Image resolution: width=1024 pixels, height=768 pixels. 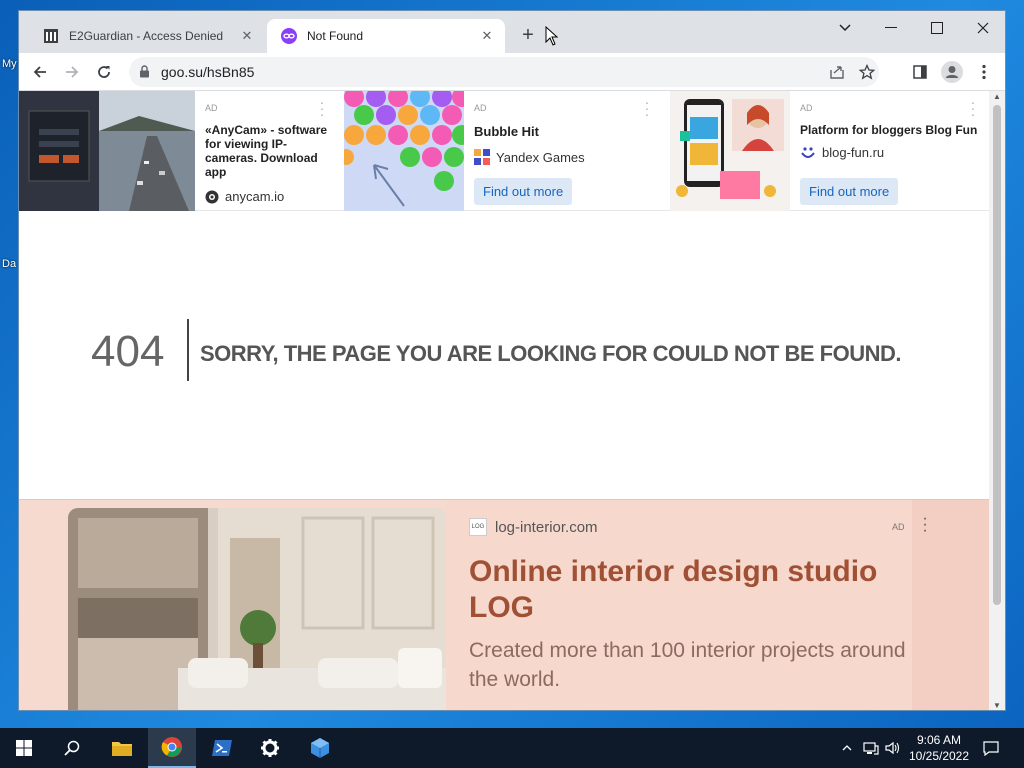 What do you see at coordinates (891, 28) in the screenshot?
I see `minimize-button` at bounding box center [891, 28].